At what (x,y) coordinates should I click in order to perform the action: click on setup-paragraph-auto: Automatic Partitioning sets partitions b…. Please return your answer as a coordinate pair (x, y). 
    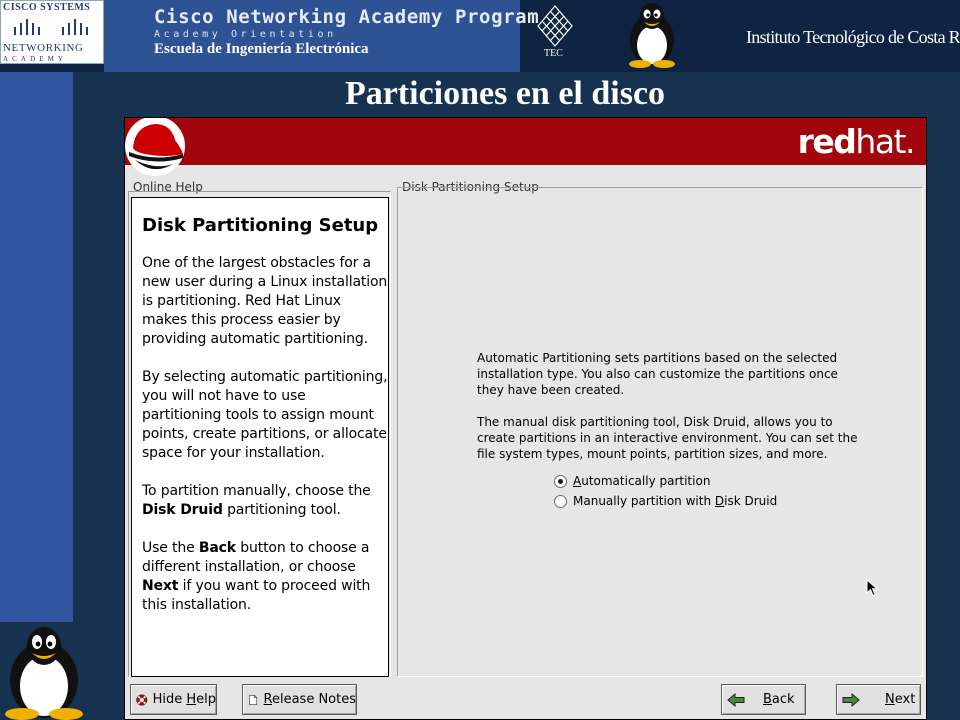
    Looking at the image, I should click on (657, 374).